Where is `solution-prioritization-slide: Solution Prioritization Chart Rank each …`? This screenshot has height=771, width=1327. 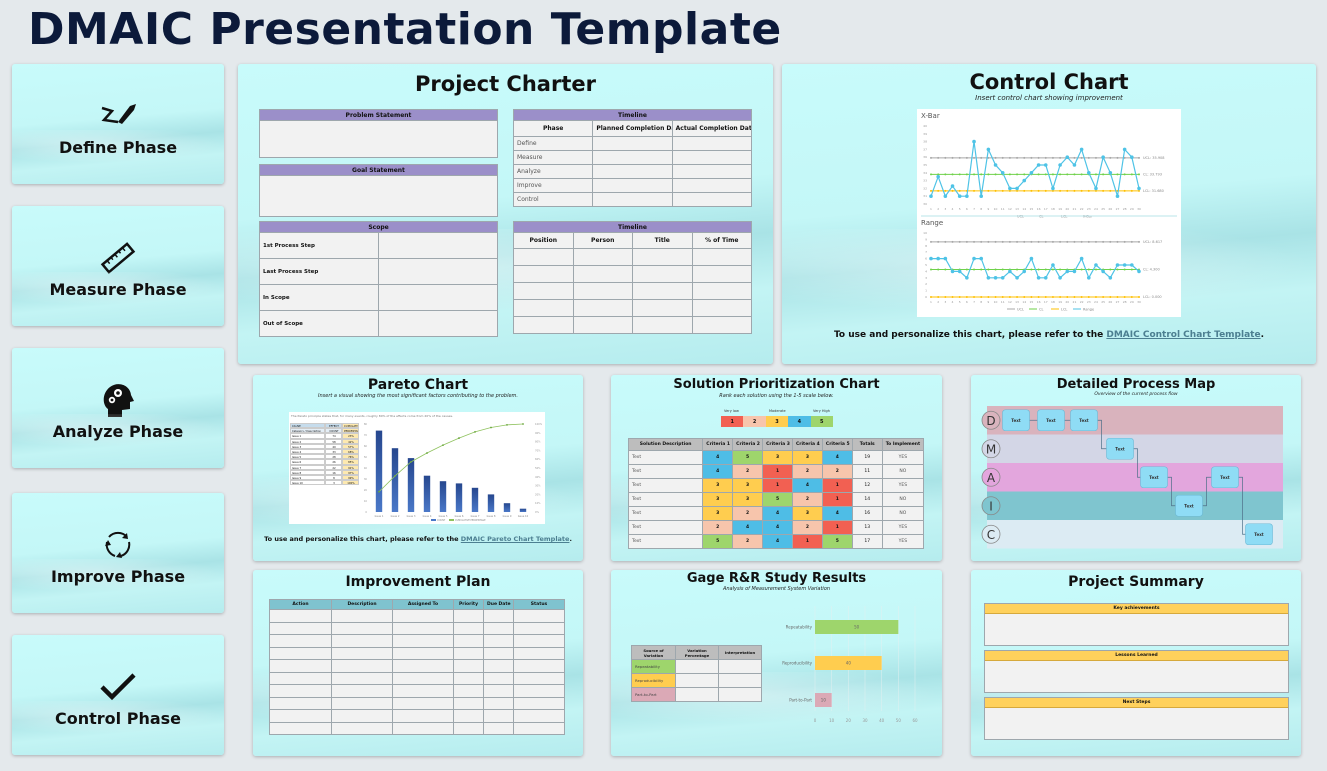
solution-prioritization-slide: Solution Prioritization Chart Rank each … is located at coordinates (776, 468).